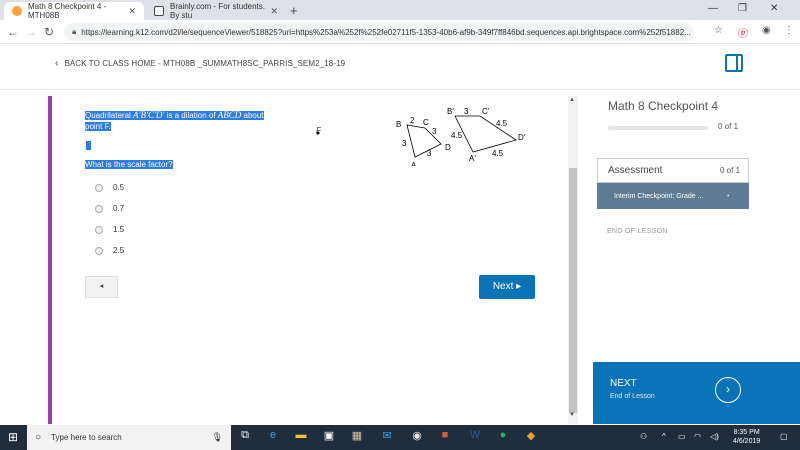 Image resolution: width=800 pixels, height=450 pixels. I want to click on activity-status-icon: •, so click(728, 196).